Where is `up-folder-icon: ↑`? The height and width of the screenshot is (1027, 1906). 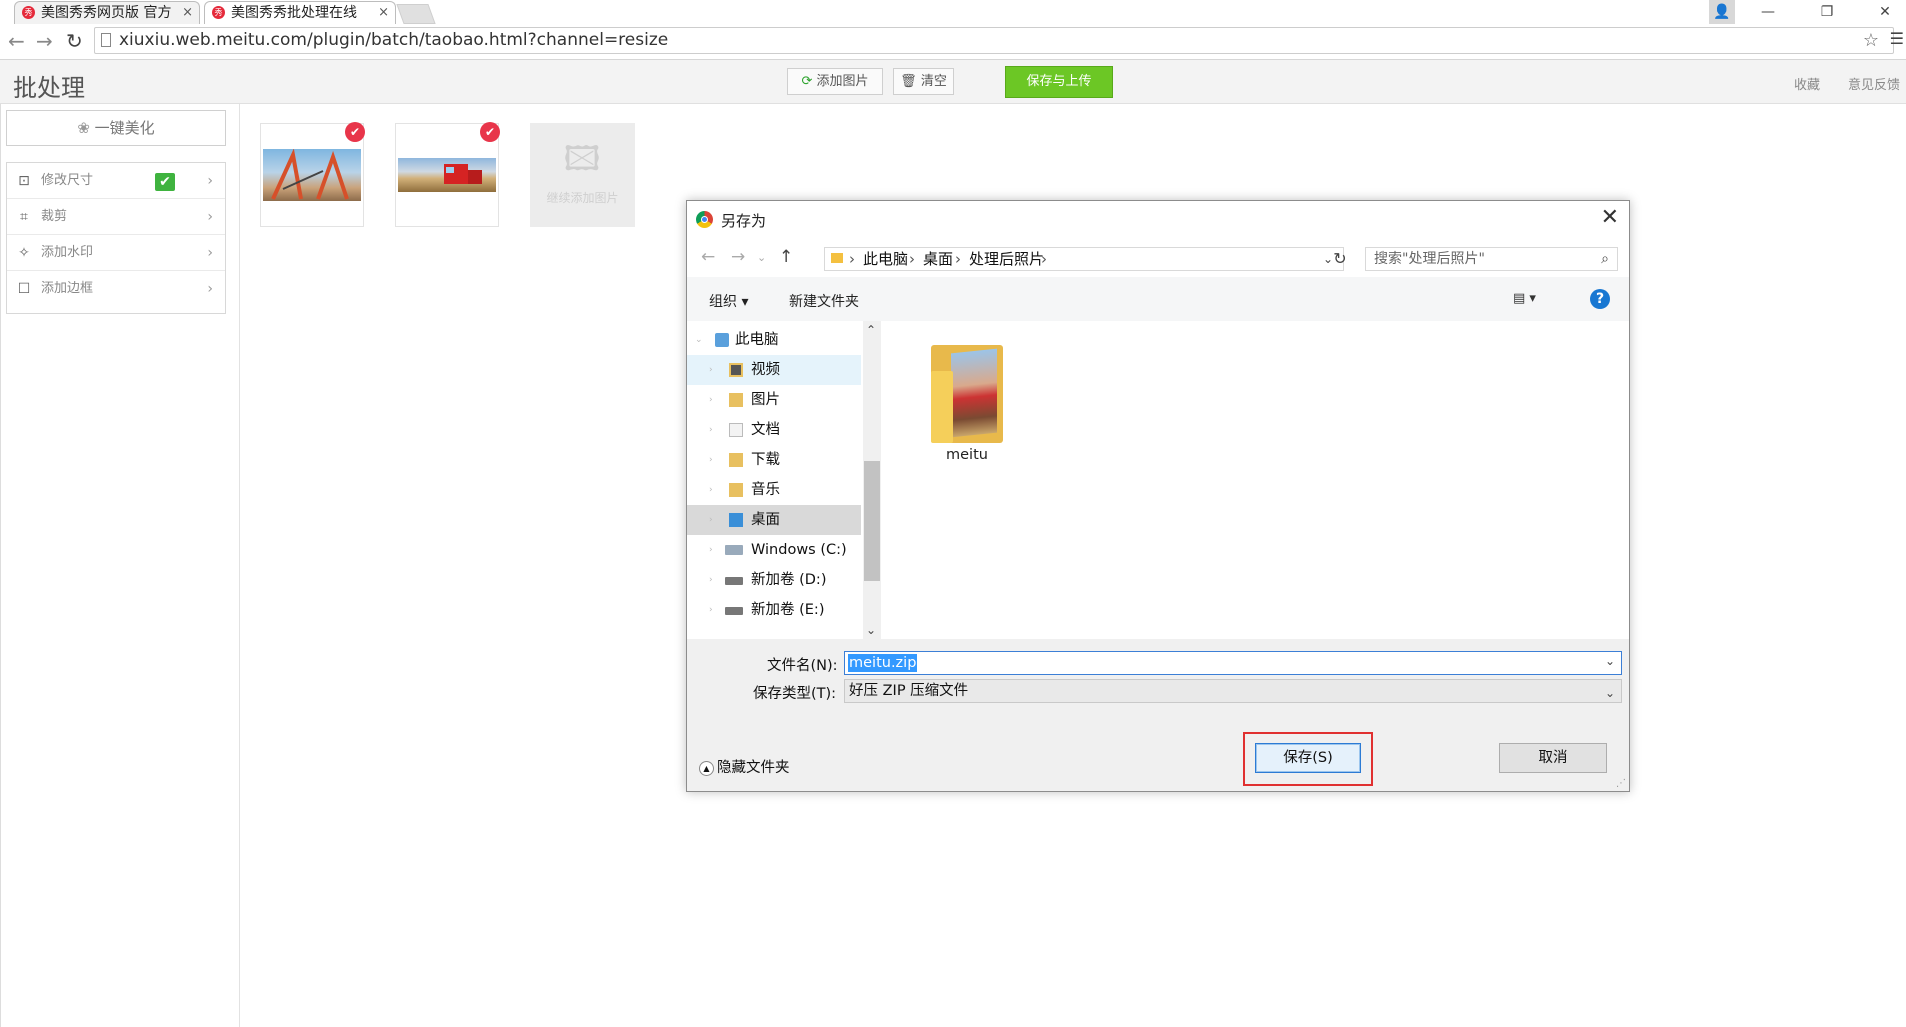 up-folder-icon: ↑ is located at coordinates (786, 257).